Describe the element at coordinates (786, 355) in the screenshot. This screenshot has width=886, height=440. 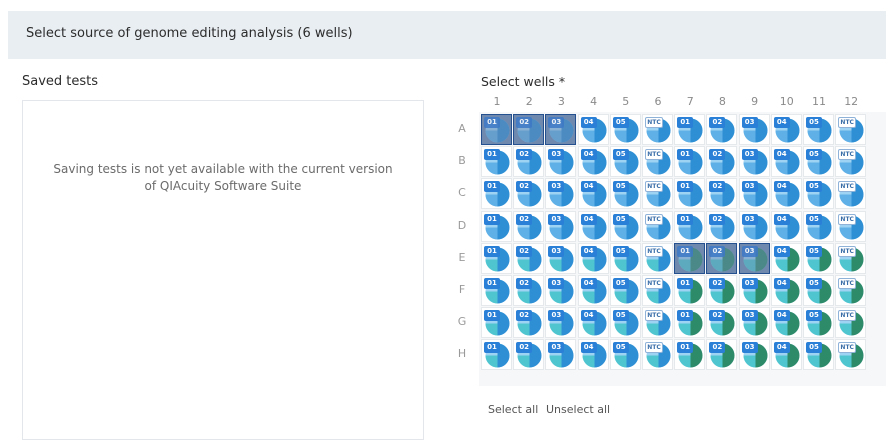
I see `well-H10: 04` at that location.